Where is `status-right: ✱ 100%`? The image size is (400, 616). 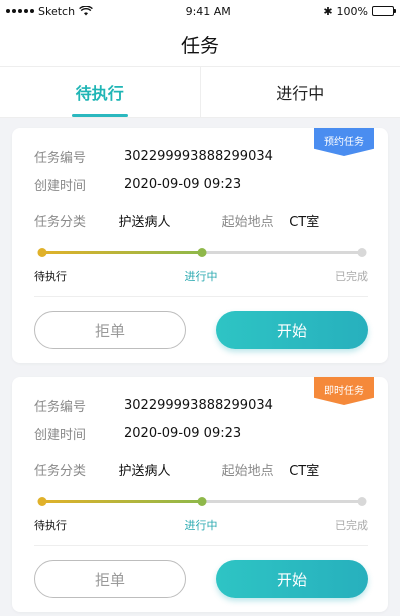 status-right: ✱ 100% is located at coordinates (359, 11).